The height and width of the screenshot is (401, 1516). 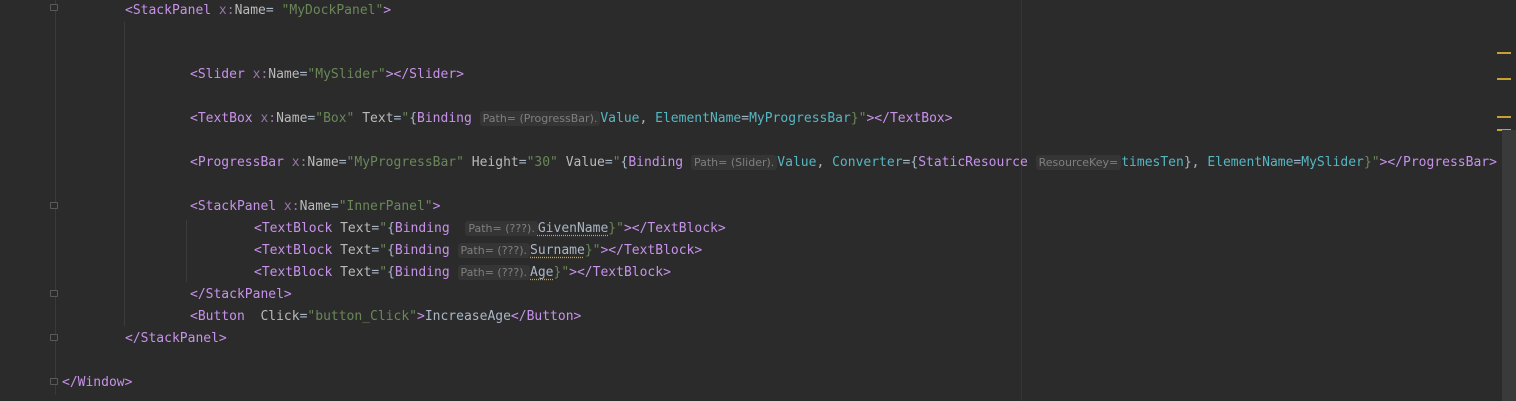 What do you see at coordinates (973, 162) in the screenshot?
I see `markup-extension: StaticResource` at bounding box center [973, 162].